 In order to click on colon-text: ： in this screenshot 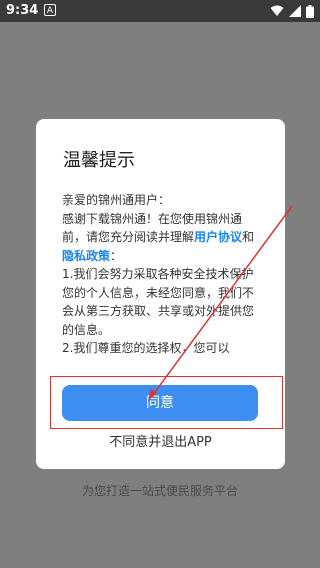, I will do `click(116, 255)`.